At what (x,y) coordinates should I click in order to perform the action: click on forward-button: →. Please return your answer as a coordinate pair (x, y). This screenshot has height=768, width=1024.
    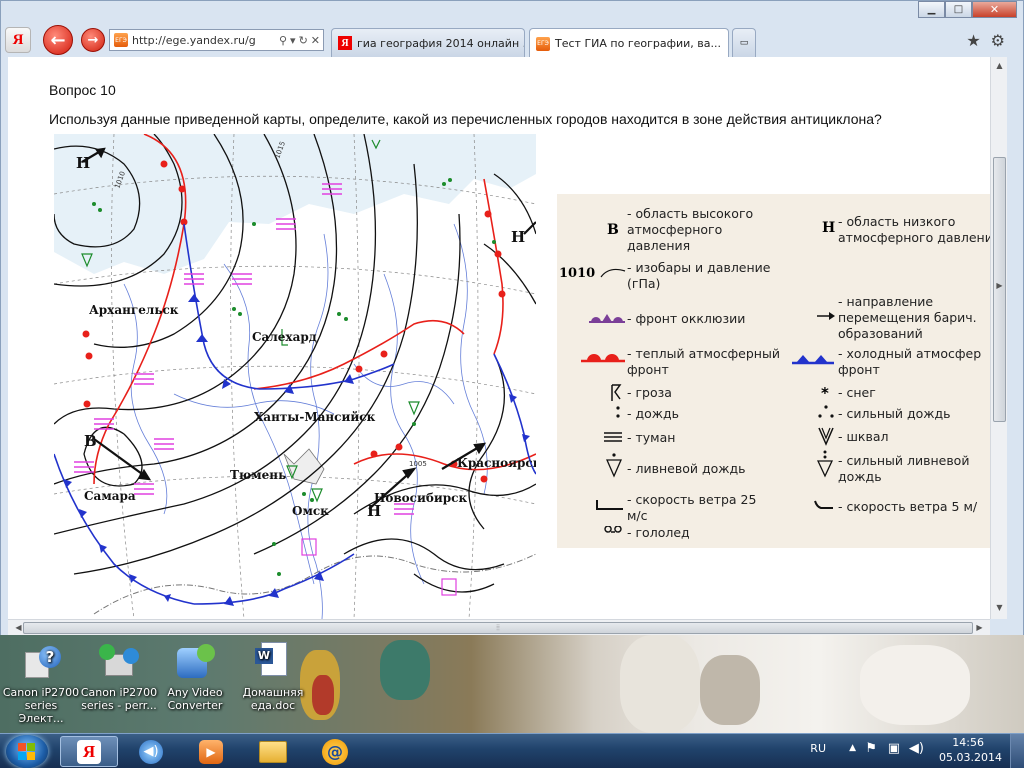
    Looking at the image, I should click on (93, 40).